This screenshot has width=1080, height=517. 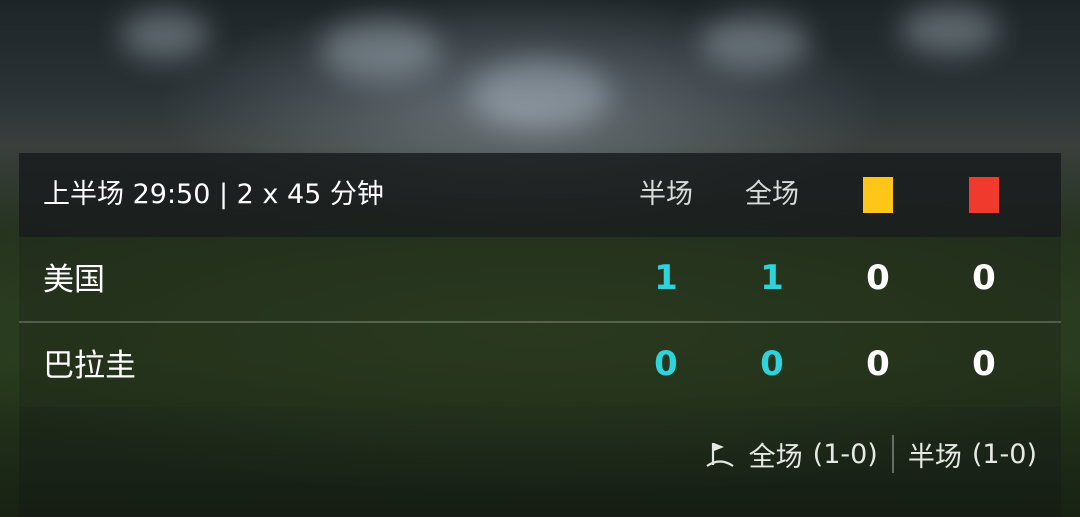 What do you see at coordinates (213, 194) in the screenshot?
I see `match-status: 上半场 29:50 | 2 x 45 分钟` at bounding box center [213, 194].